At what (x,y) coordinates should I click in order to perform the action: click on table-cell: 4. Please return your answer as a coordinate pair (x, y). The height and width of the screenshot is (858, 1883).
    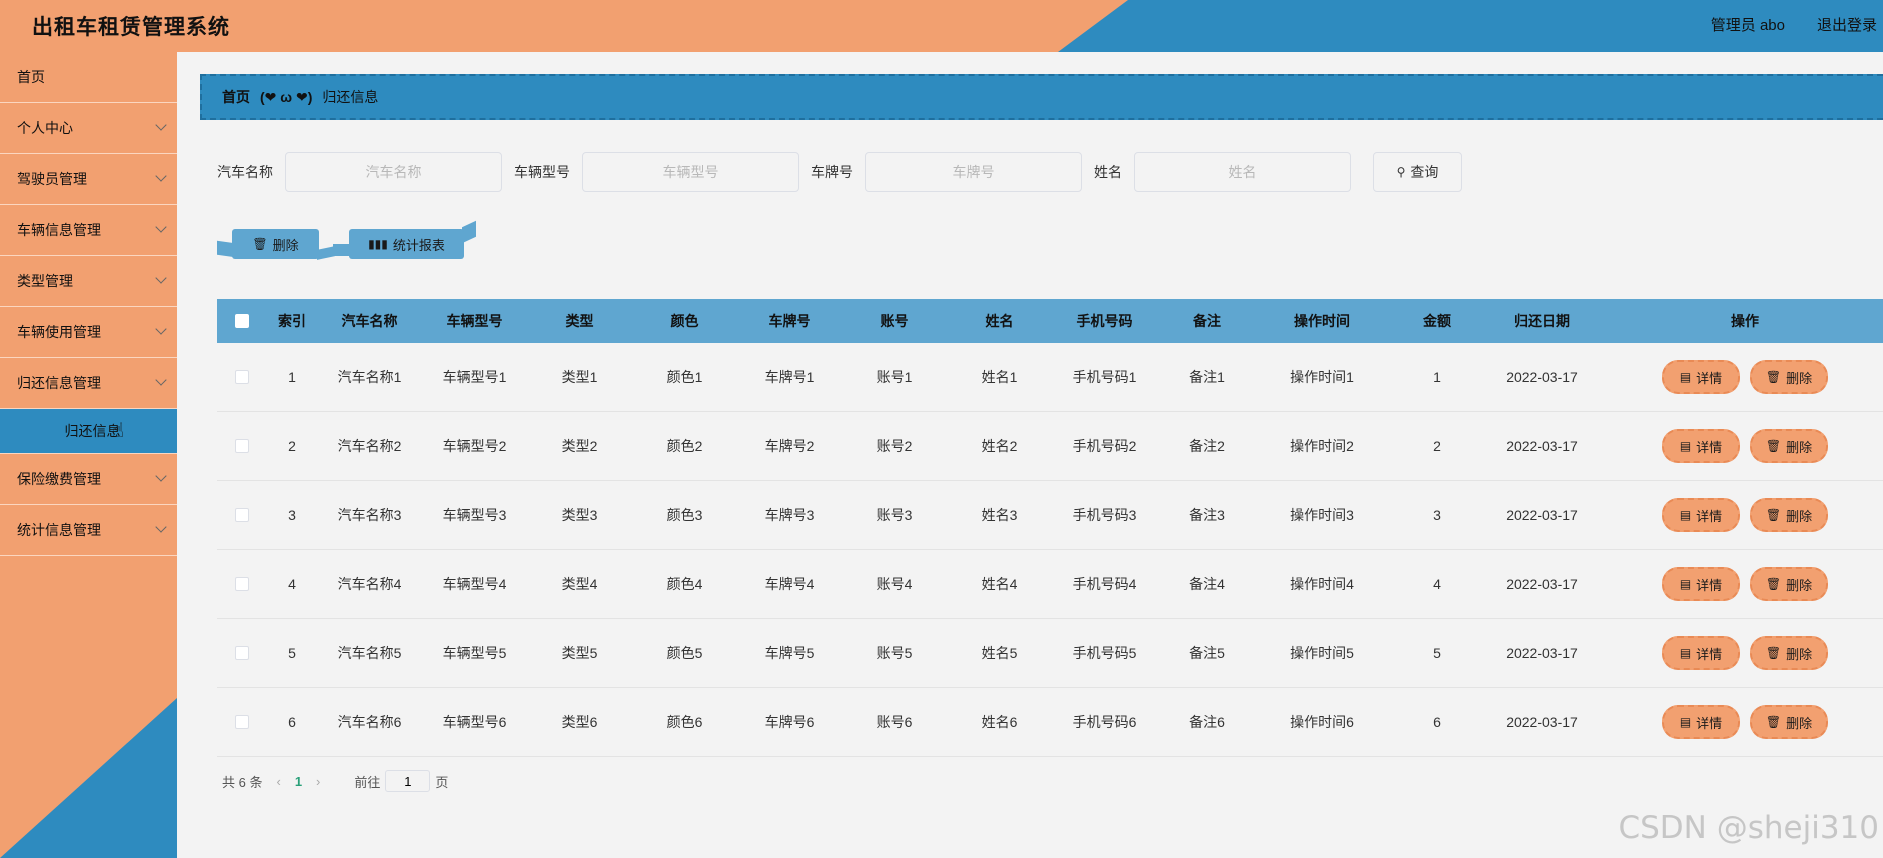
    Looking at the image, I should click on (292, 584).